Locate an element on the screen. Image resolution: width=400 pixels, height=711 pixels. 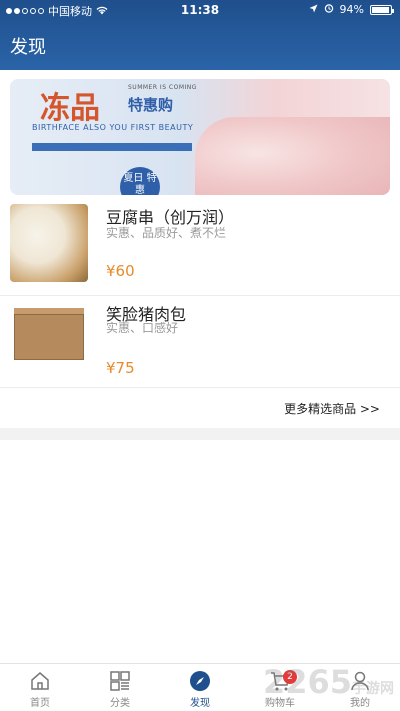
watermark-sub: 手游网 is located at coordinates (373, 689).